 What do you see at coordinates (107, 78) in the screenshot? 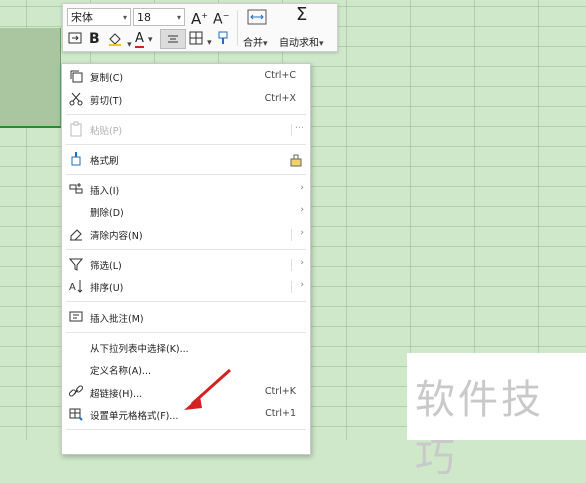
I see `menu-item-label: 复制(C)` at bounding box center [107, 78].